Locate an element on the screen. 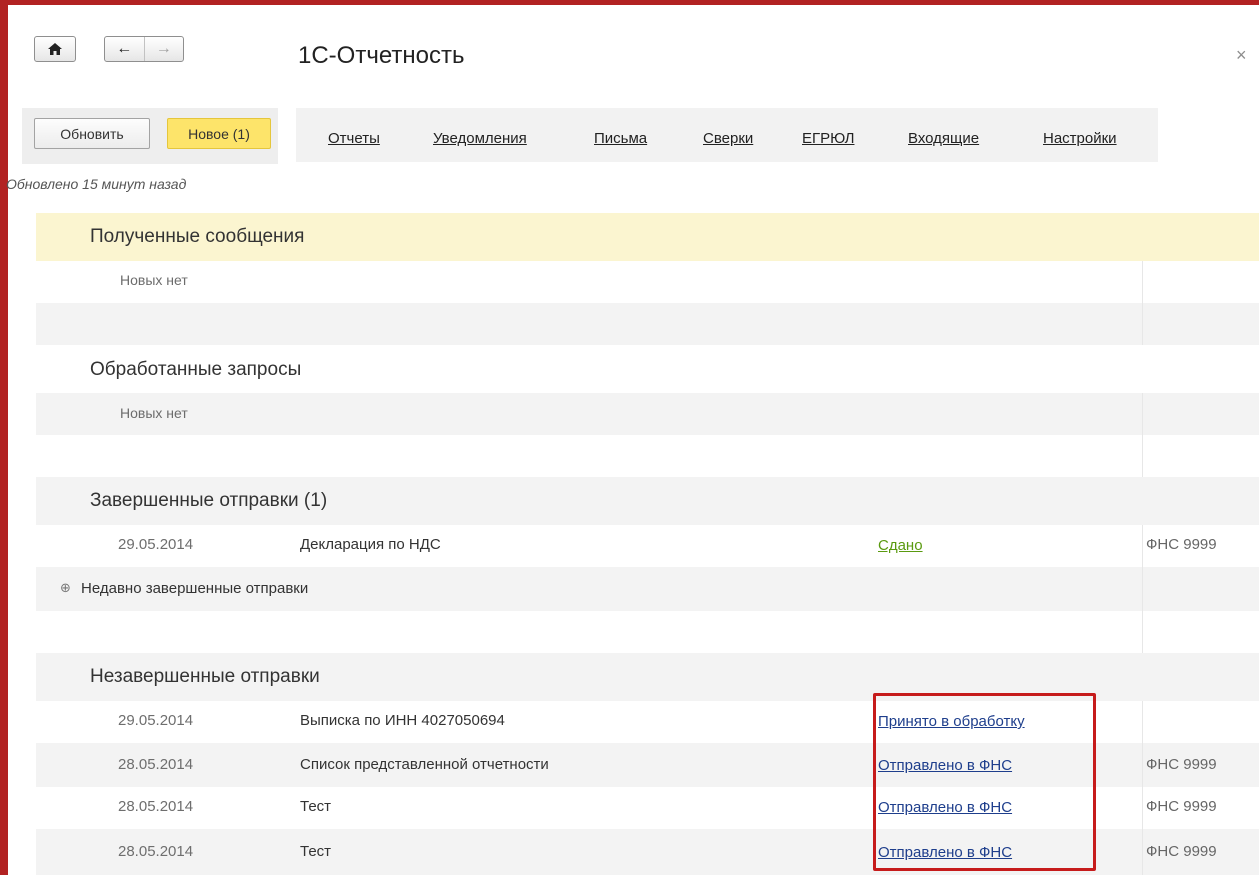  table-row is located at coordinates (647, 546).